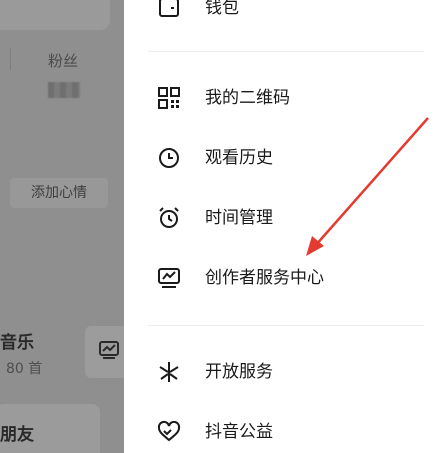 The image size is (437, 453). Describe the element at coordinates (280, 158) in the screenshot. I see `menu-item-watch-history: 观看历史` at that location.